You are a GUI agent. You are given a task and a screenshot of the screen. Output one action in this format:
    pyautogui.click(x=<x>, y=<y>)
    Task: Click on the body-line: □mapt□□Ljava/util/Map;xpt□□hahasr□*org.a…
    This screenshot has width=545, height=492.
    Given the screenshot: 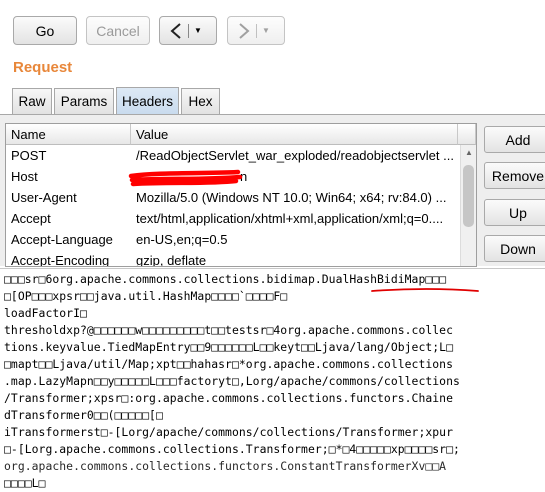 What is the action you would take?
    pyautogui.click(x=229, y=364)
    